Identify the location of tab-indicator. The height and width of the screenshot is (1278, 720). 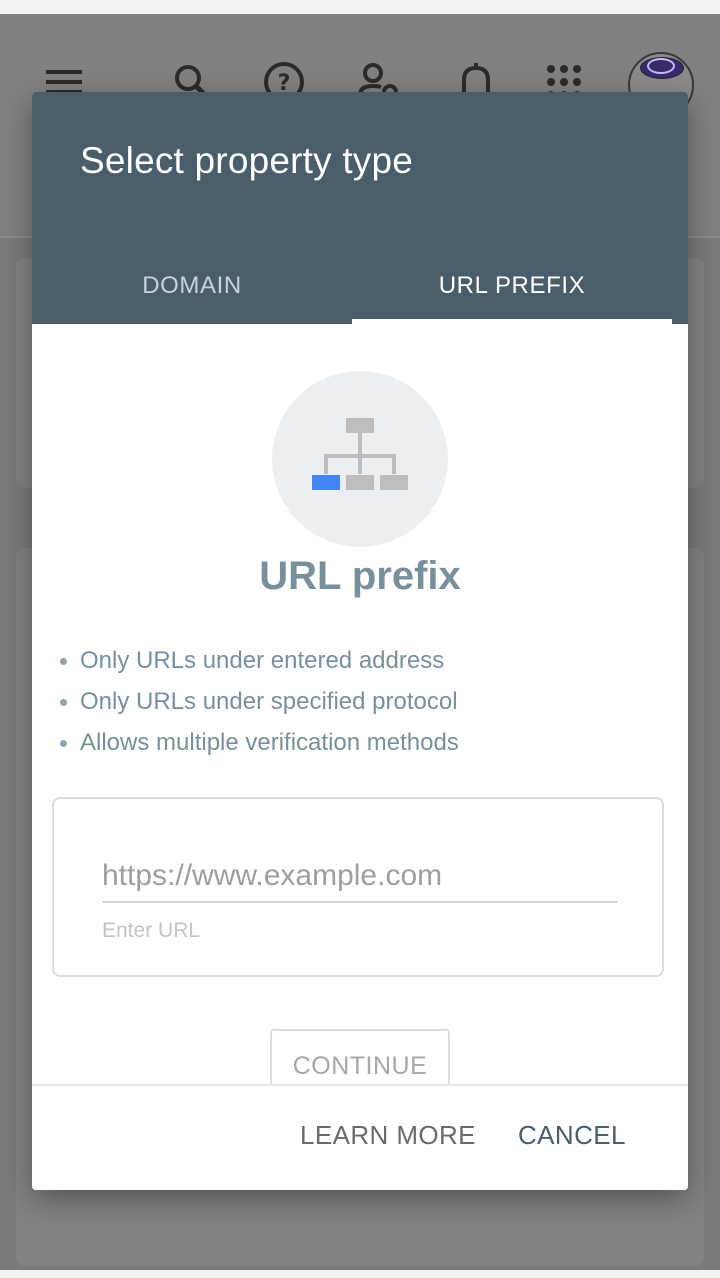
(512, 321).